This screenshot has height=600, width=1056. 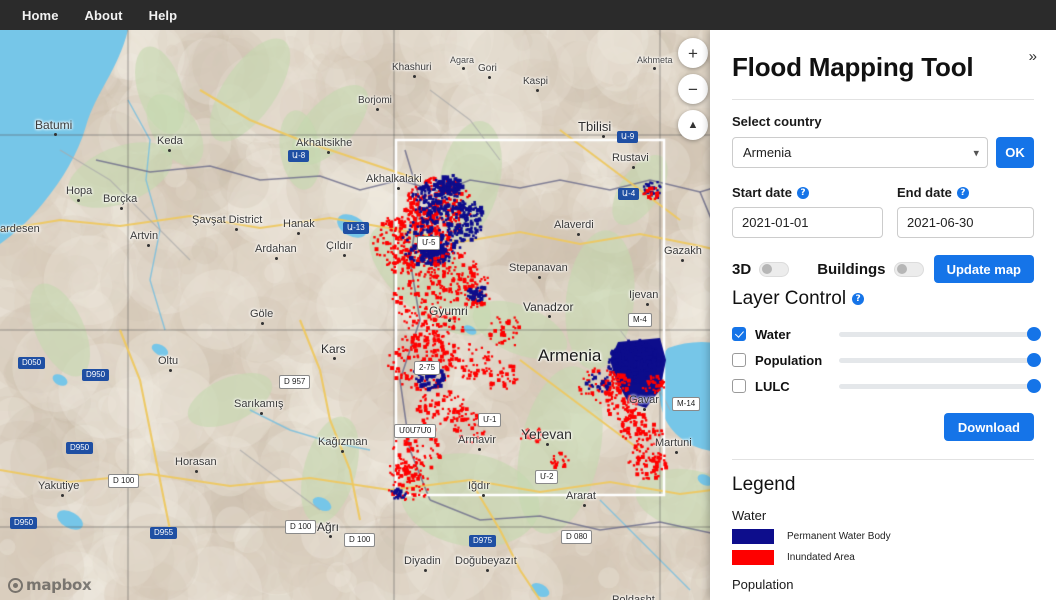 I want to click on mapbox-icon, so click(x=15, y=585).